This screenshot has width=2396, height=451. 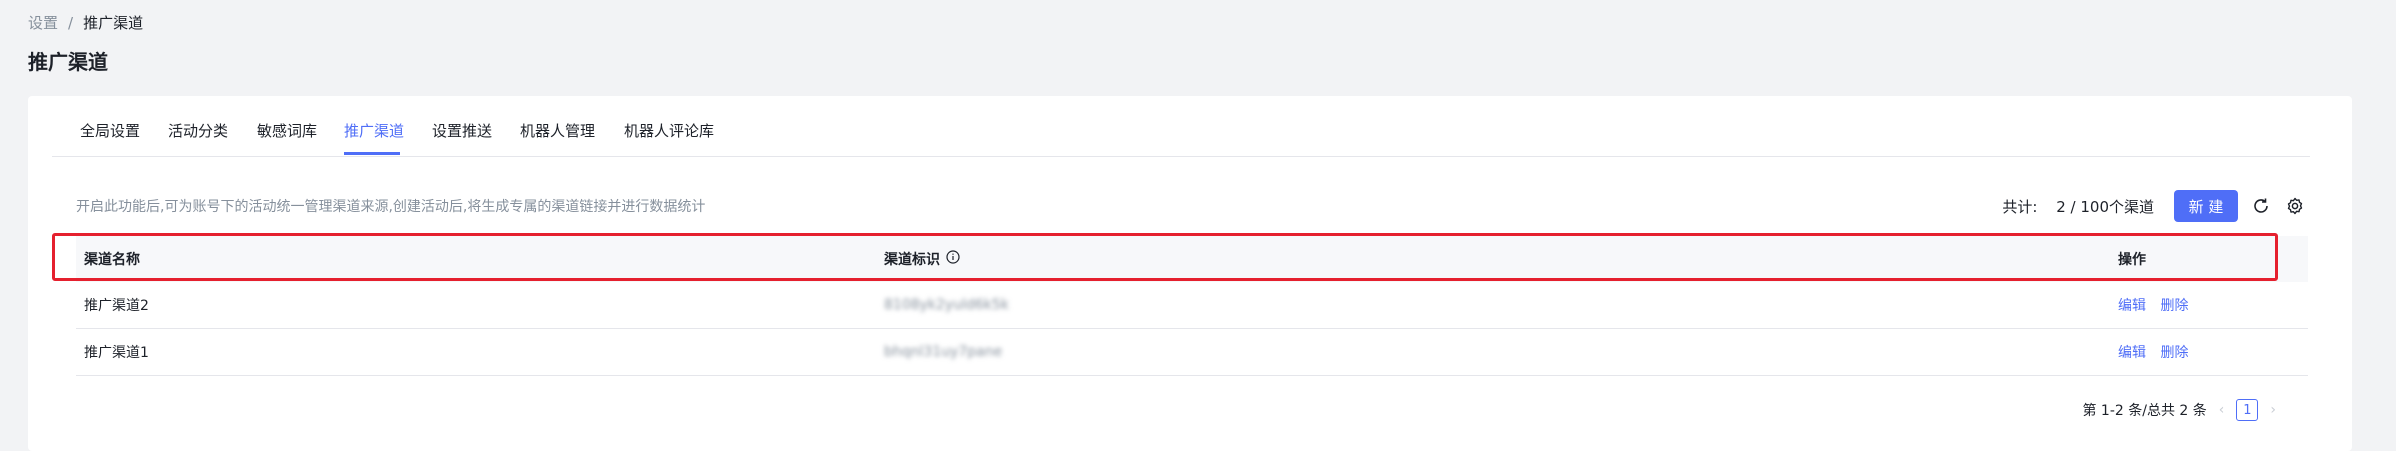 I want to click on table-toolbar: 共计: 2 / 100个渠道 新 建, so click(x=2154, y=206).